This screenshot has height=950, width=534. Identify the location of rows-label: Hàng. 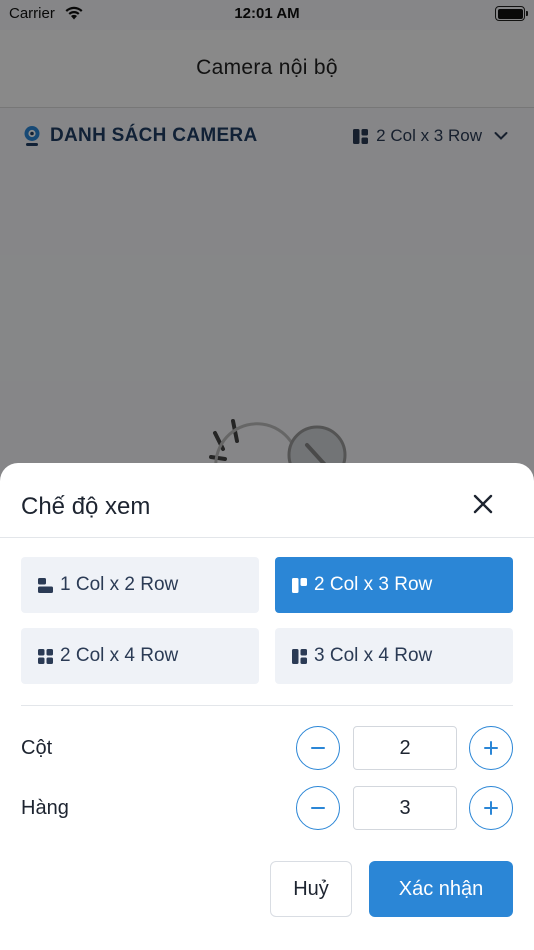
(45, 808).